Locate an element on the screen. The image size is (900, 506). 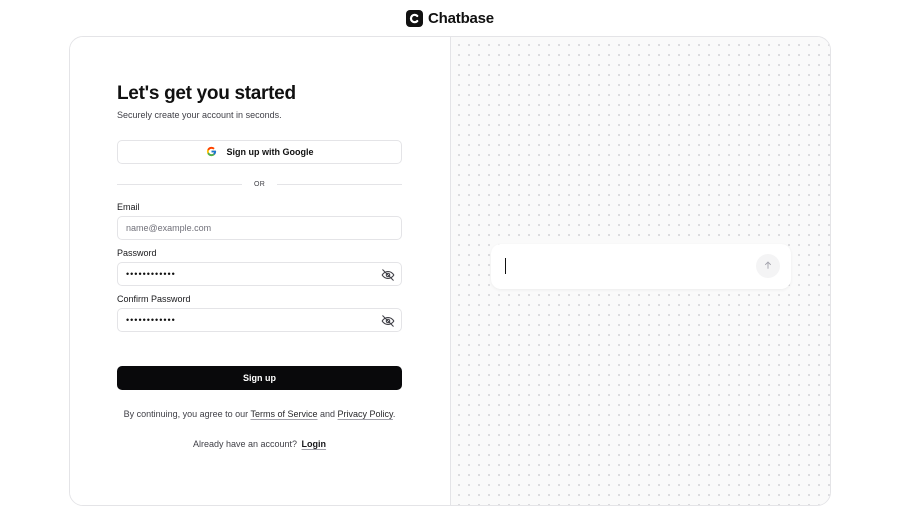
login-link: Login is located at coordinates (314, 444).